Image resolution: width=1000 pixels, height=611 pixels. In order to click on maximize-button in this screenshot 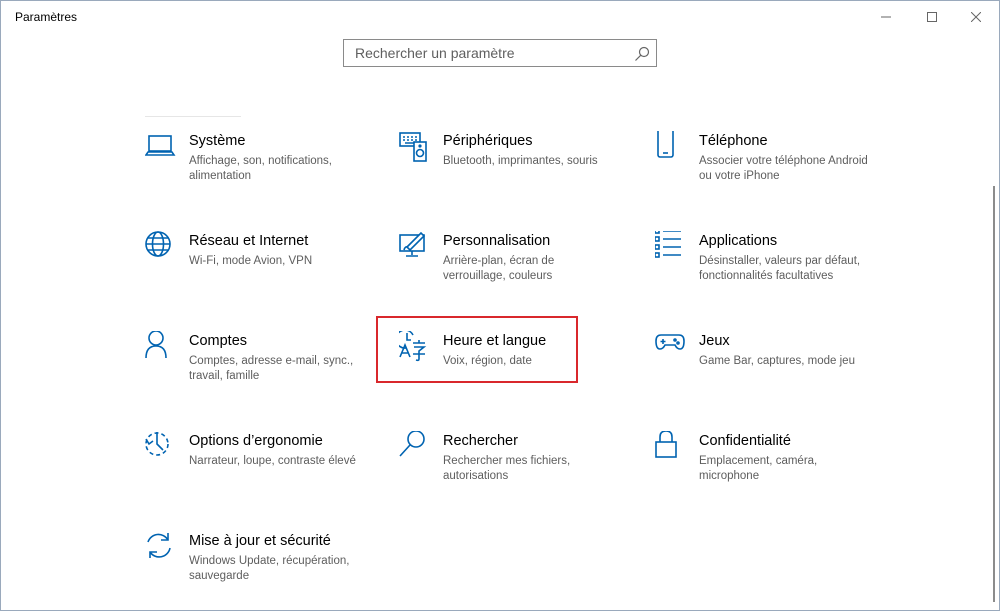, I will do `click(932, 17)`.